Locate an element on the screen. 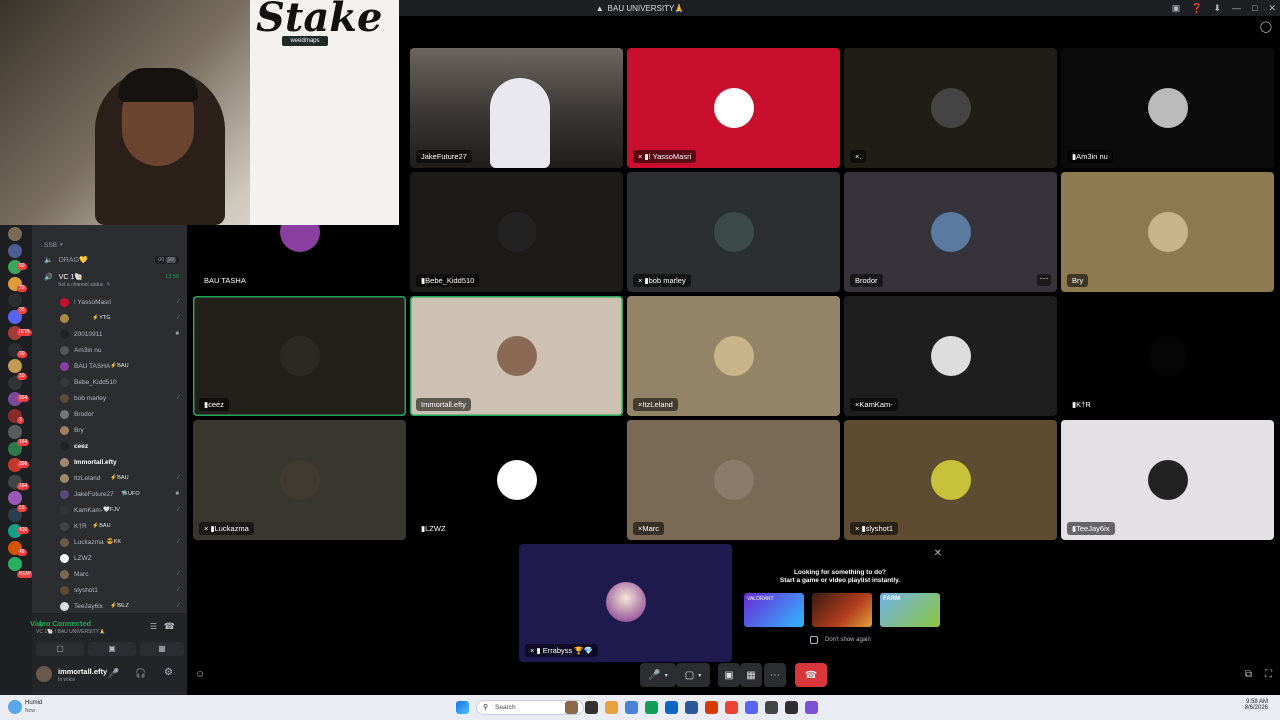 This screenshot has width=1280, height=720. screen-share-button: ▣ is located at coordinates (729, 675).